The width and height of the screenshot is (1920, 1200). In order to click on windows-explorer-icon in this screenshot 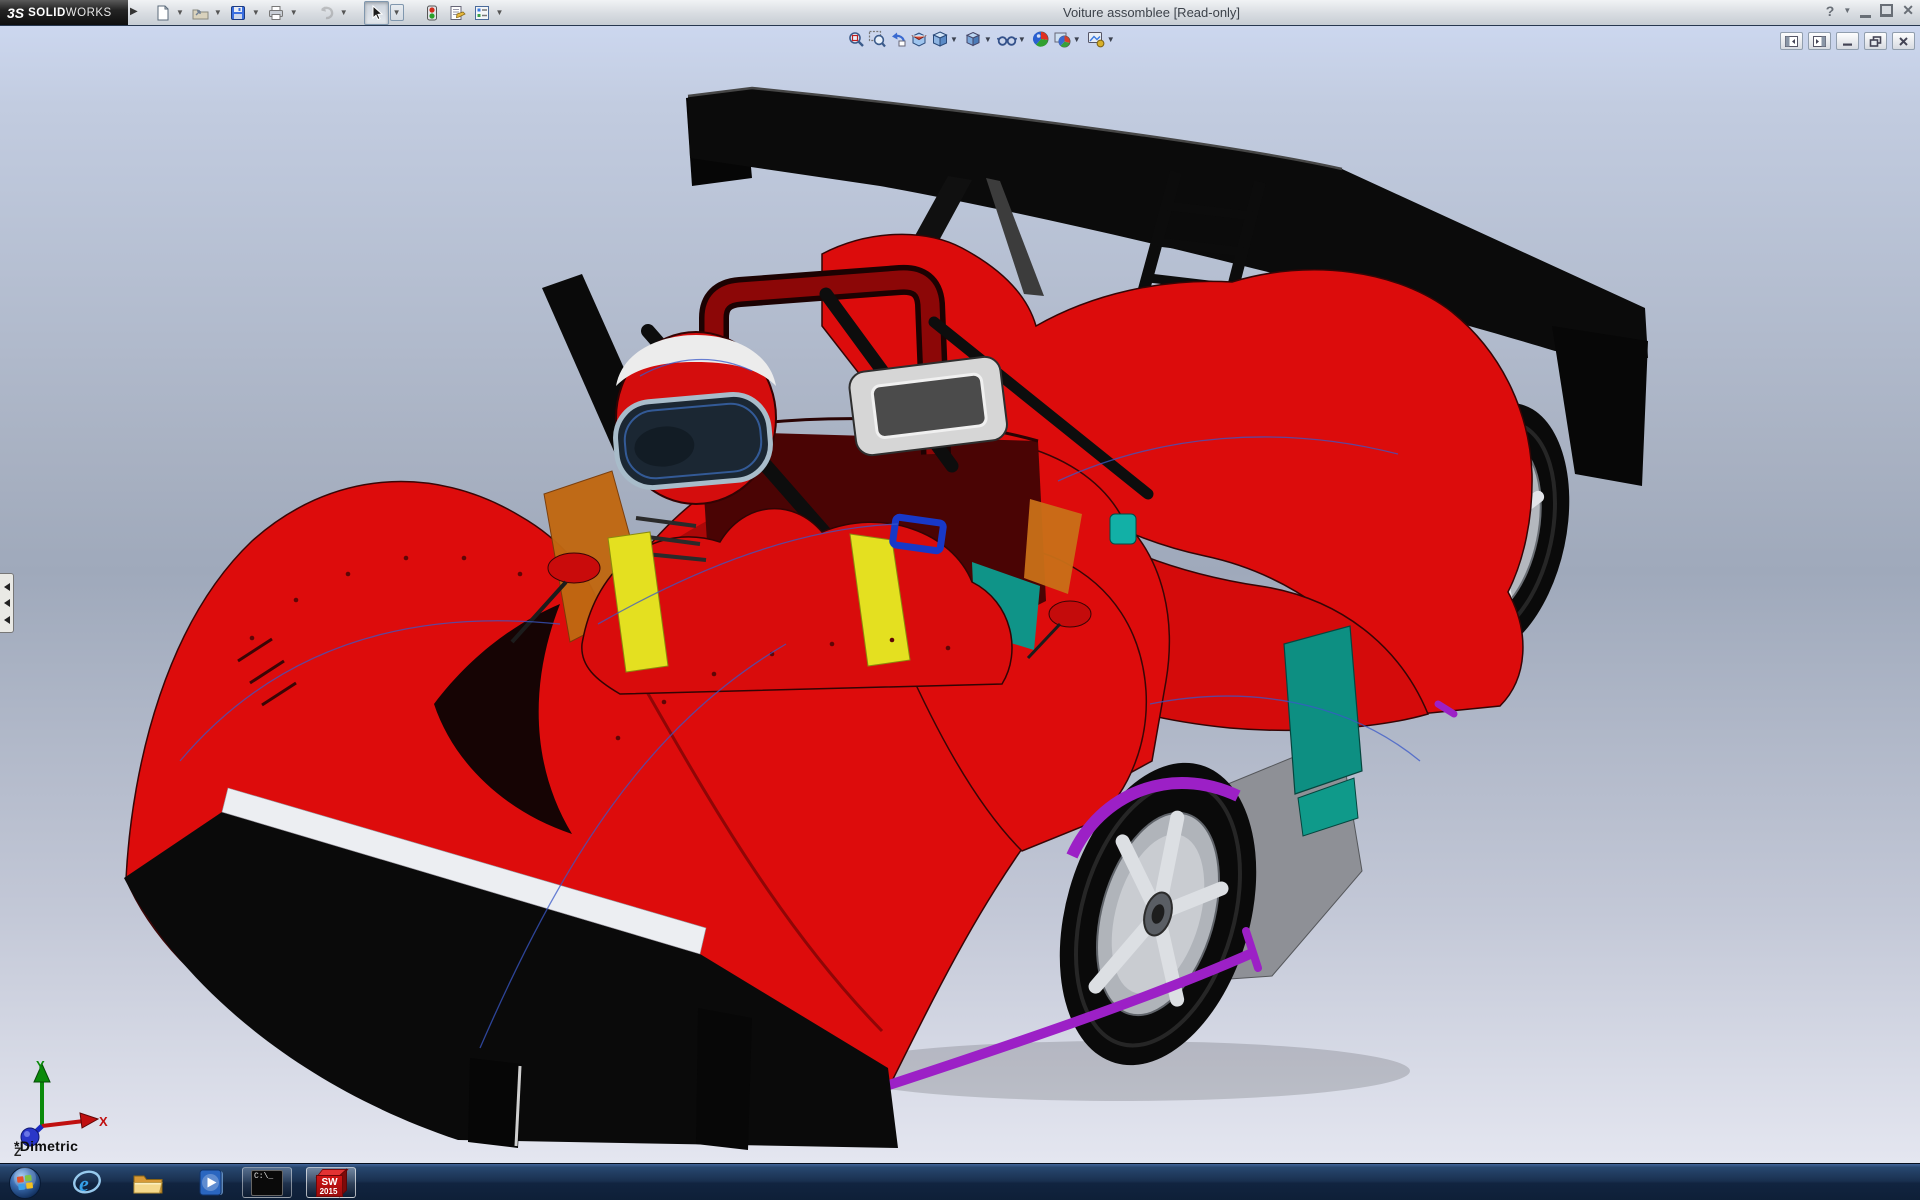, I will do `click(148, 1183)`.